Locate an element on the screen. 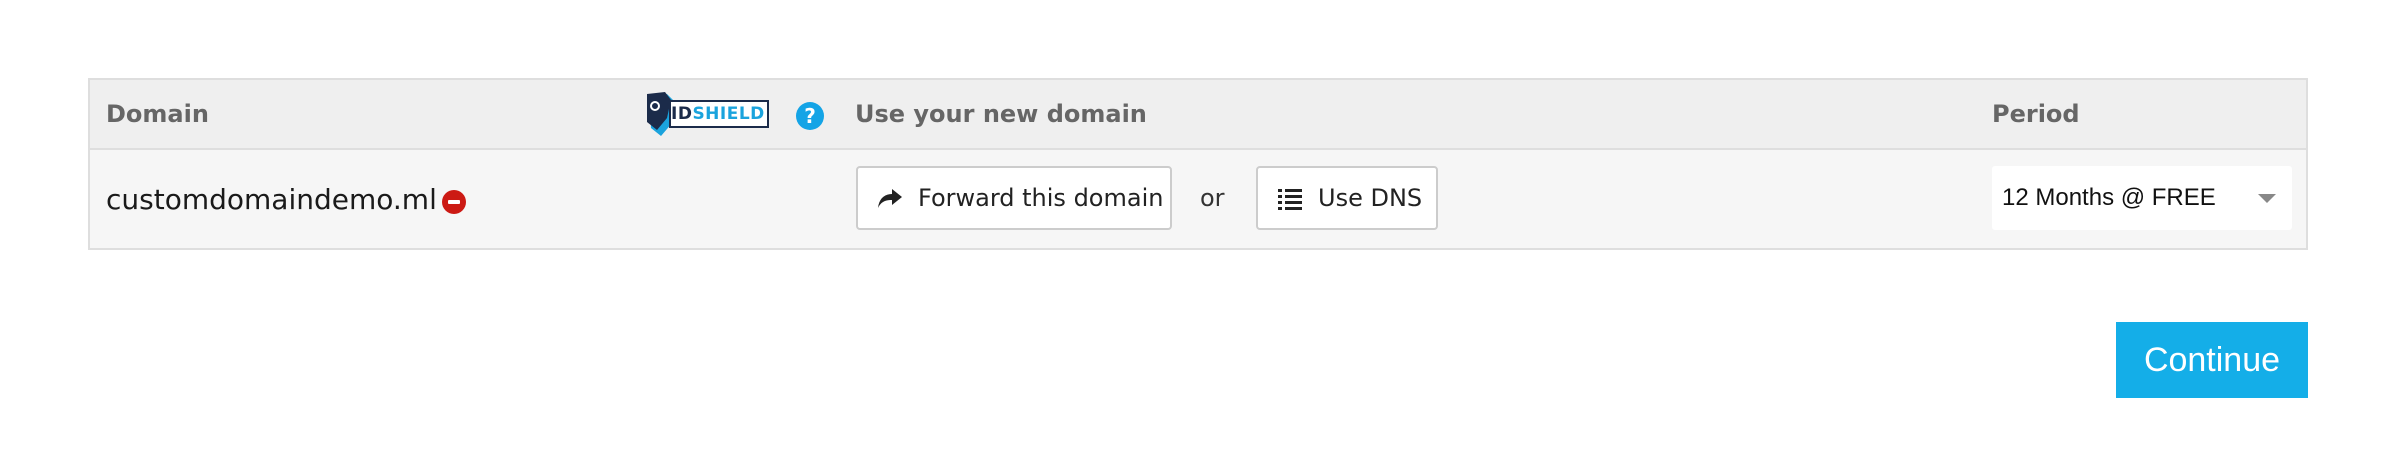 This screenshot has width=2384, height=472. share-arrow-icon is located at coordinates (890, 198).